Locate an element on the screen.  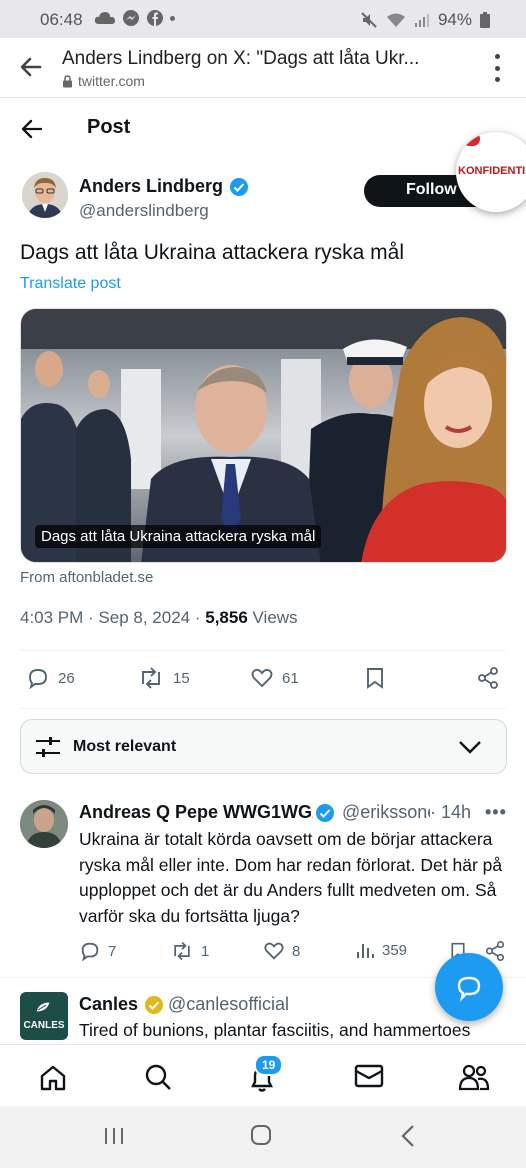
tweet-time: 4:03 PM is located at coordinates (51, 617).